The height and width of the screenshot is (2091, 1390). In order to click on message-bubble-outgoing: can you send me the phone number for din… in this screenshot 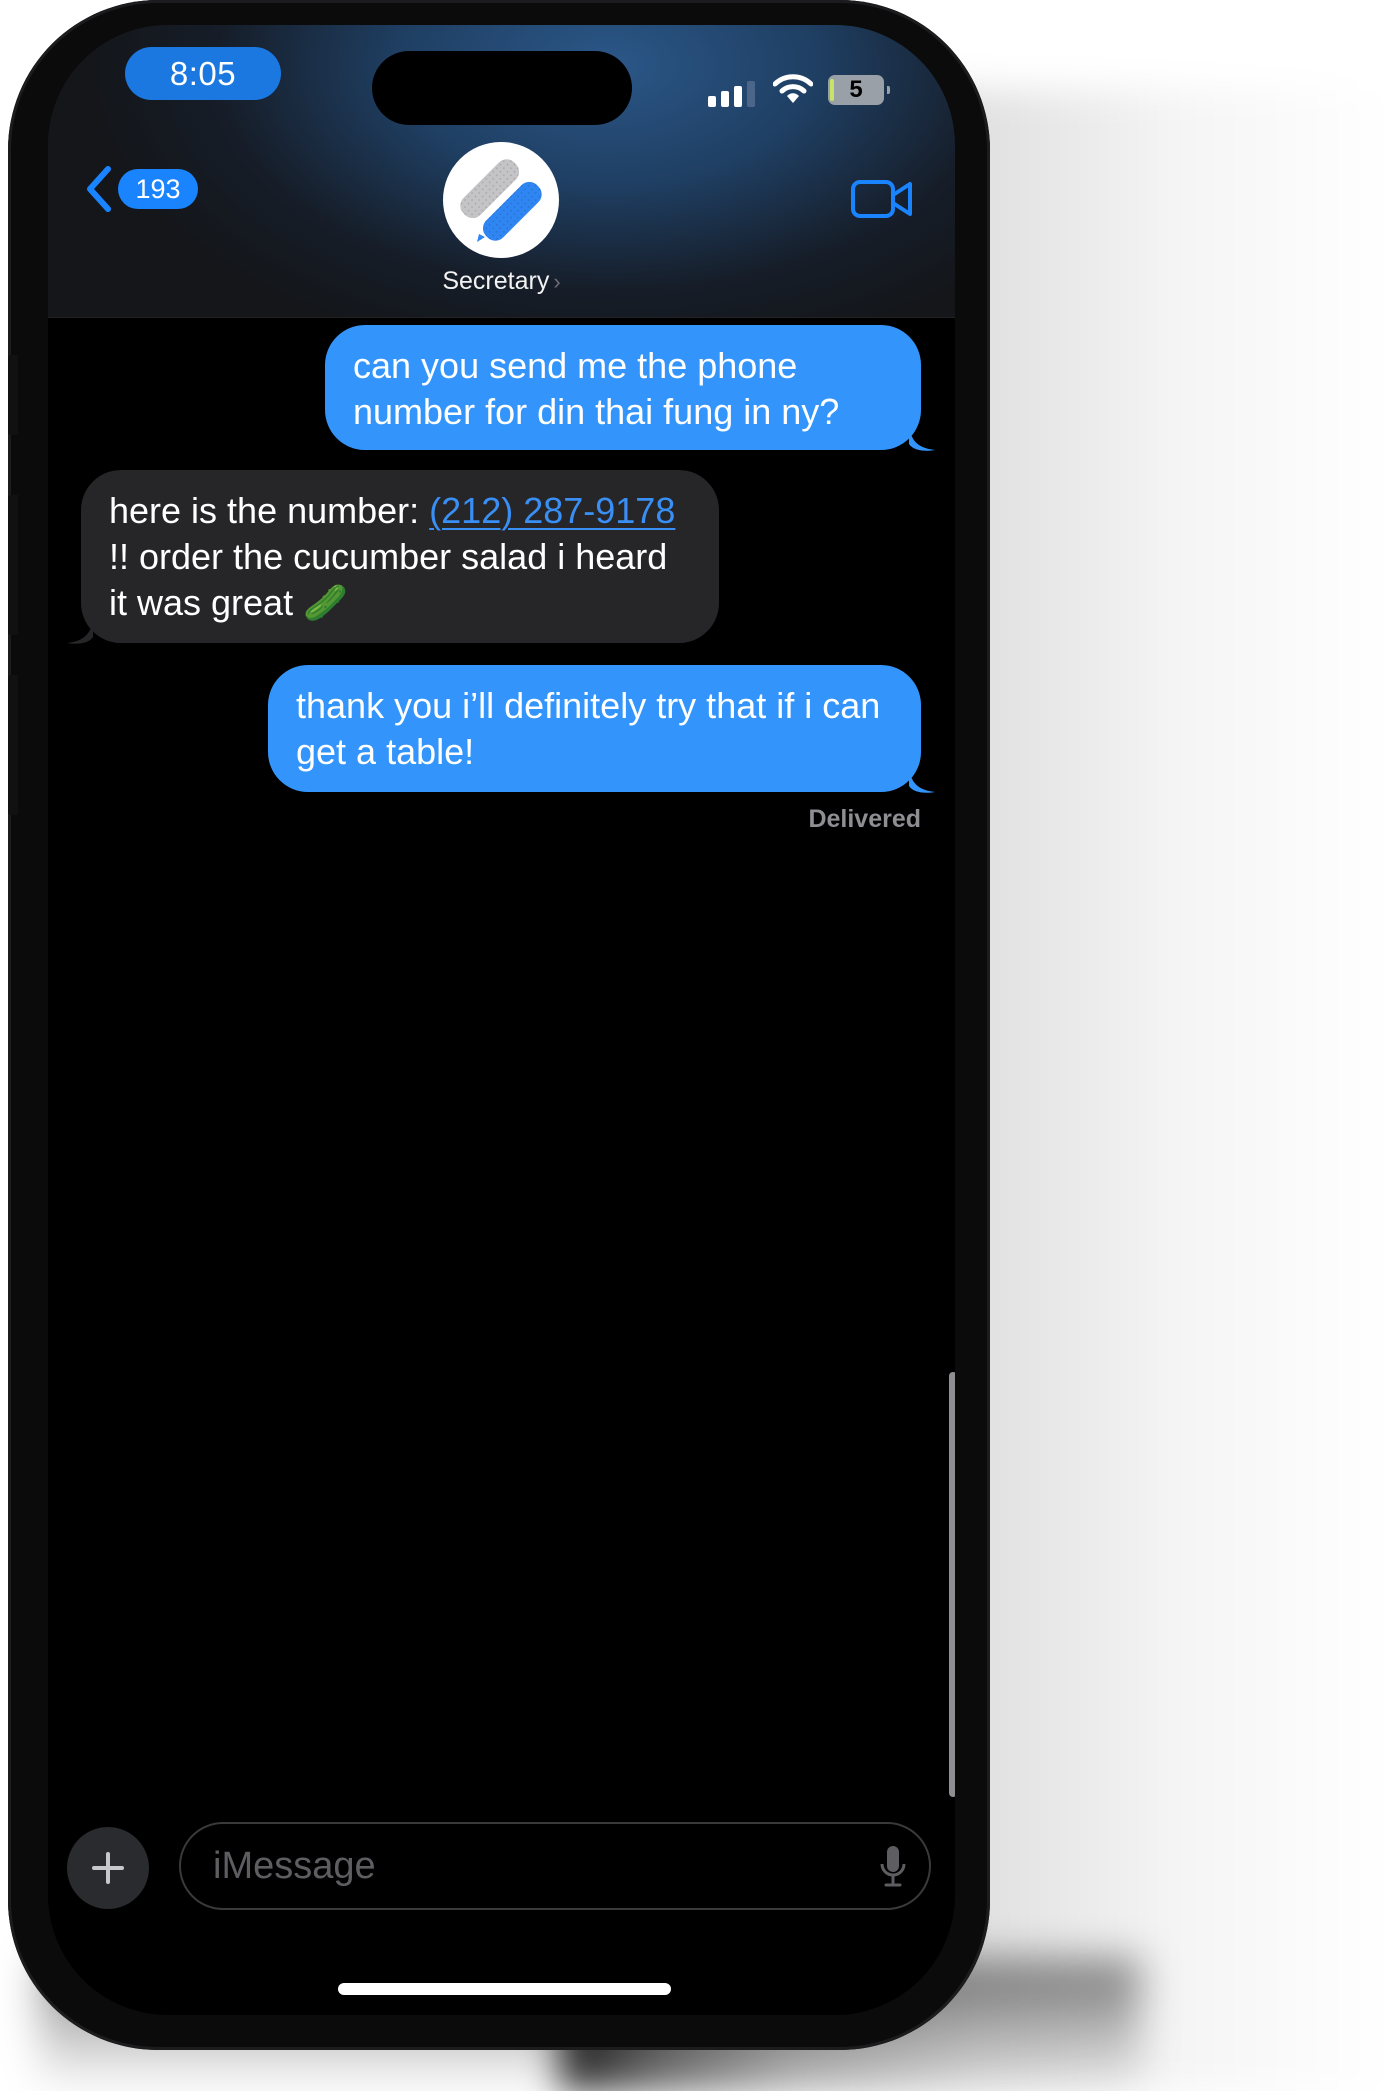, I will do `click(630, 388)`.